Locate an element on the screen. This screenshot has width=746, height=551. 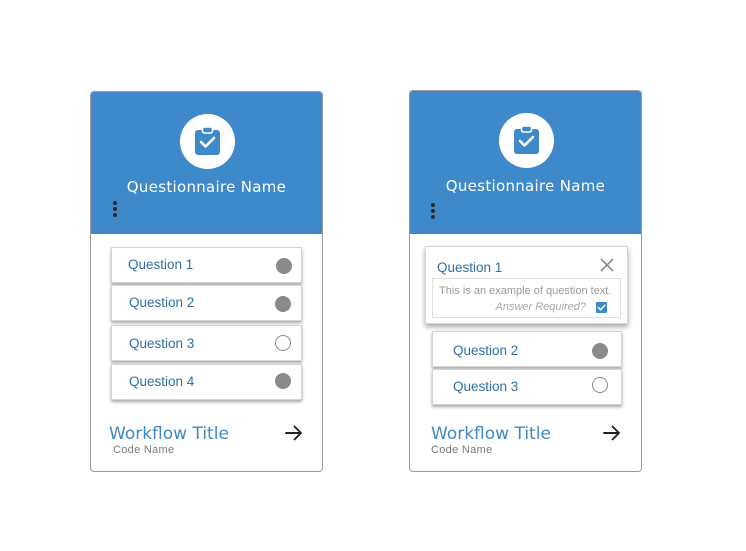
close-icon is located at coordinates (607, 265).